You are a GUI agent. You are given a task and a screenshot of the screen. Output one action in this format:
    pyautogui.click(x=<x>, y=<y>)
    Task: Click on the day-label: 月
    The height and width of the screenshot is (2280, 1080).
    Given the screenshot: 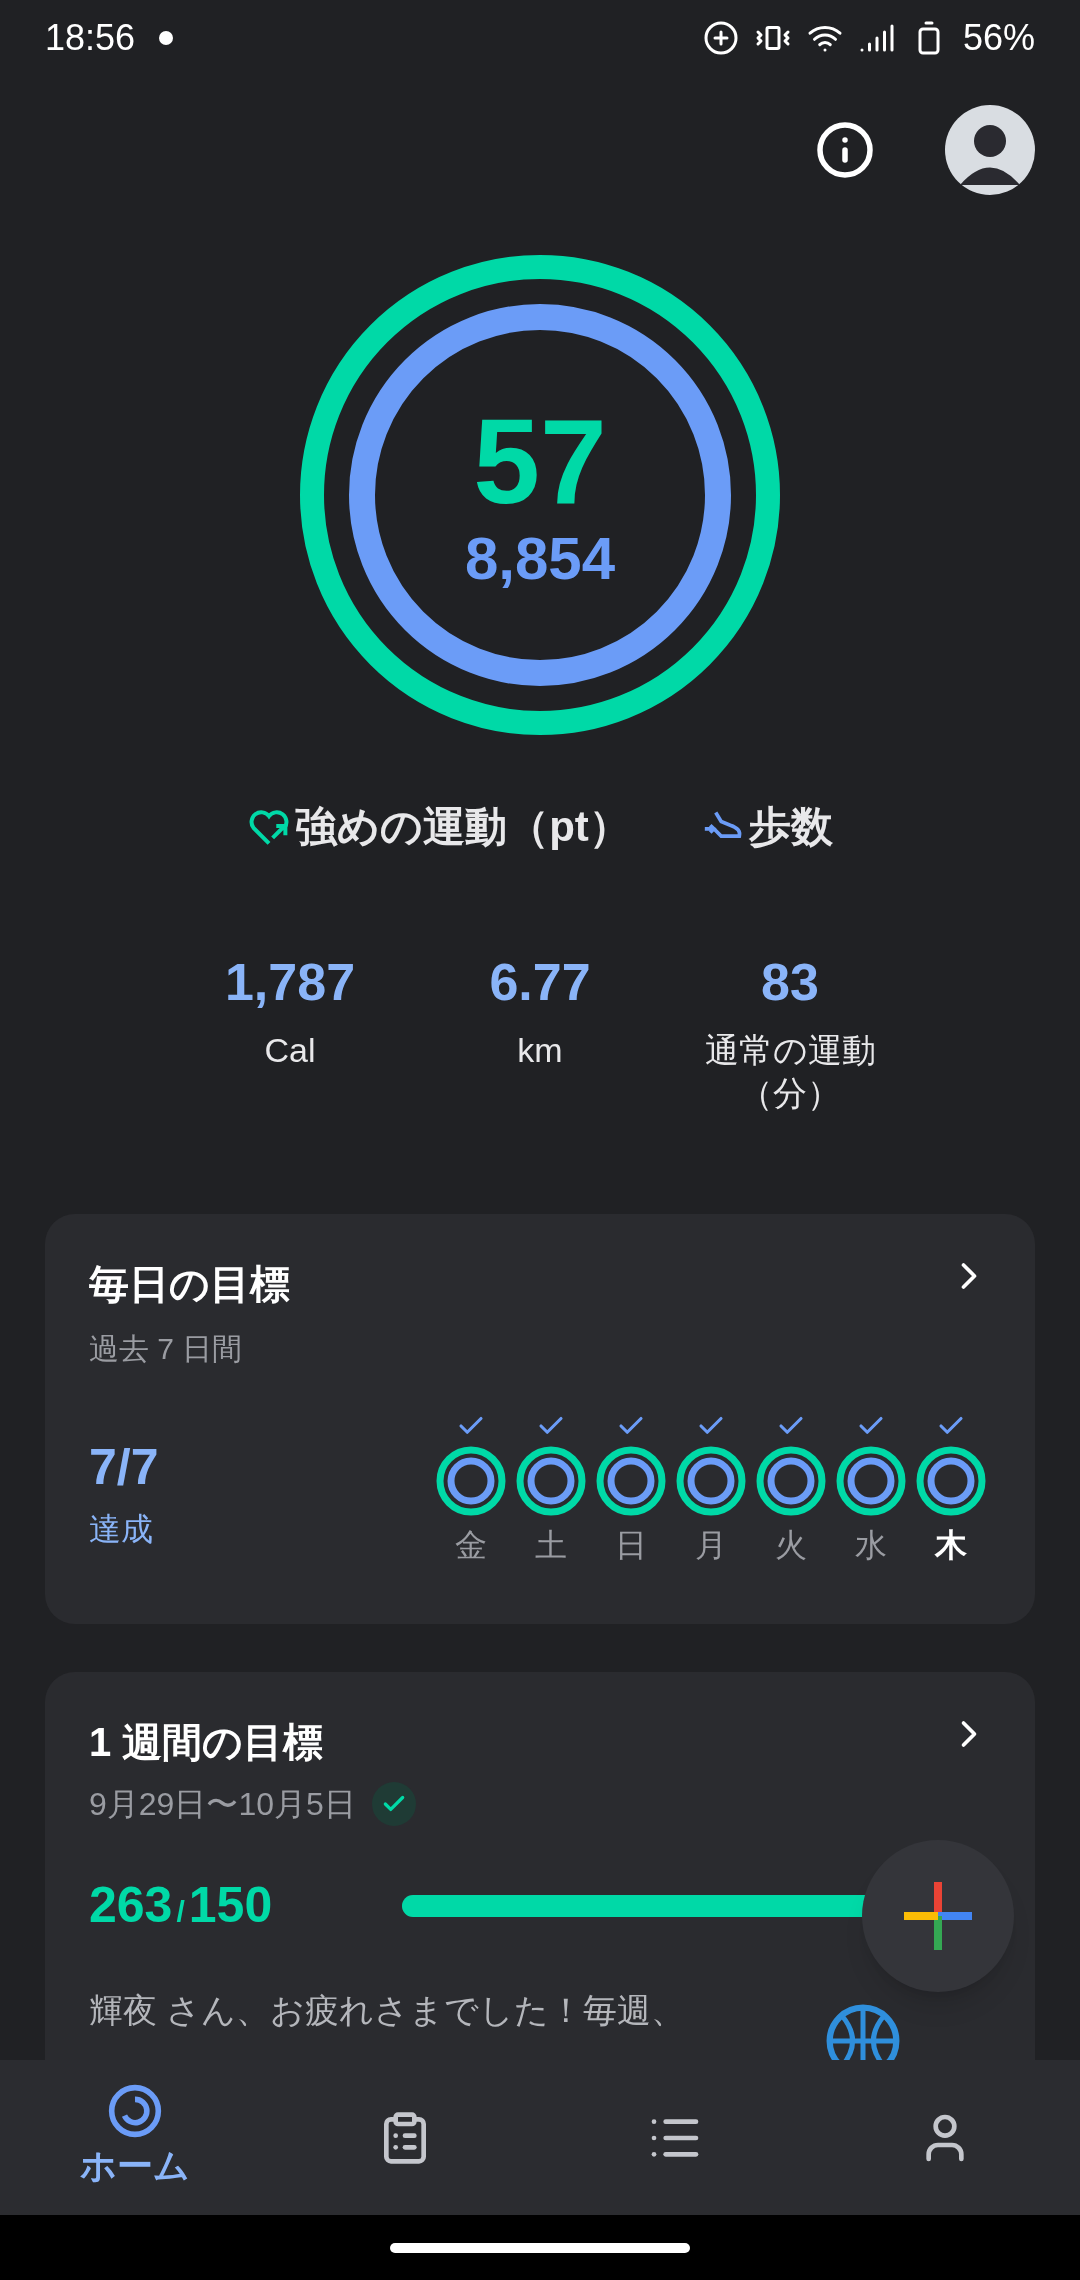 What is the action you would take?
    pyautogui.click(x=711, y=1545)
    